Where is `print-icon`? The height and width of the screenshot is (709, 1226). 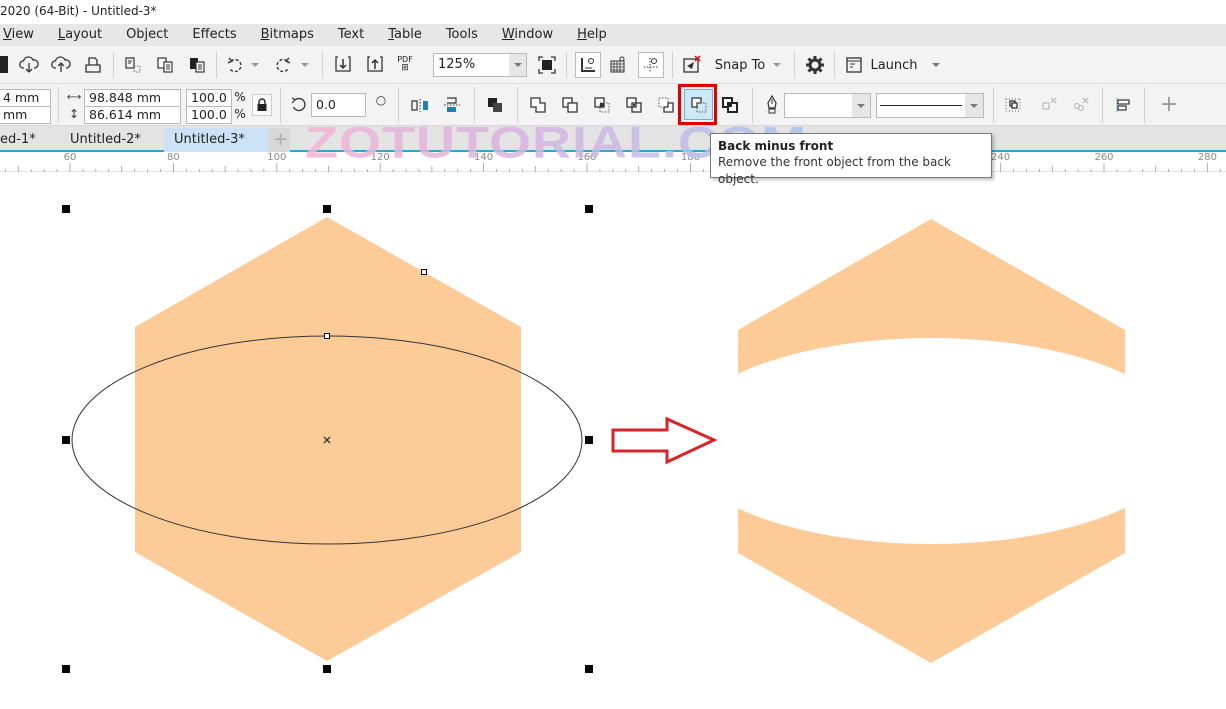 print-icon is located at coordinates (93, 65).